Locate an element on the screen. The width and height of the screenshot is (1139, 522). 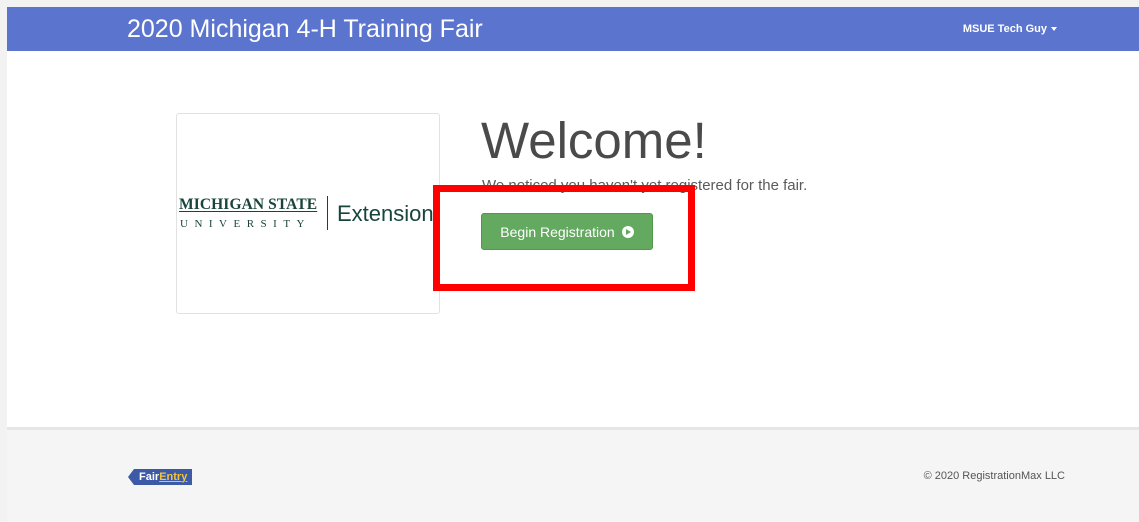
welcome-heading: Welcome! is located at coordinates (594, 140).